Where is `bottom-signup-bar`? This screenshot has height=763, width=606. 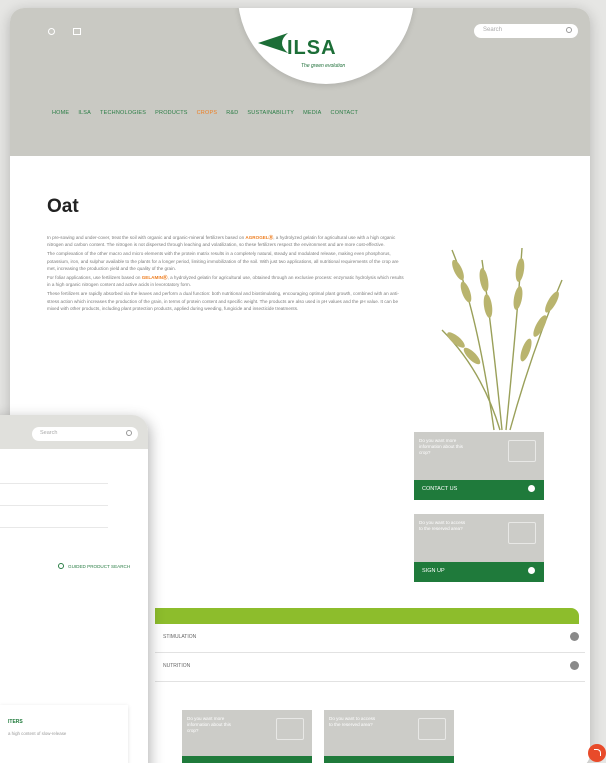
bottom-signup-bar is located at coordinates (389, 759).